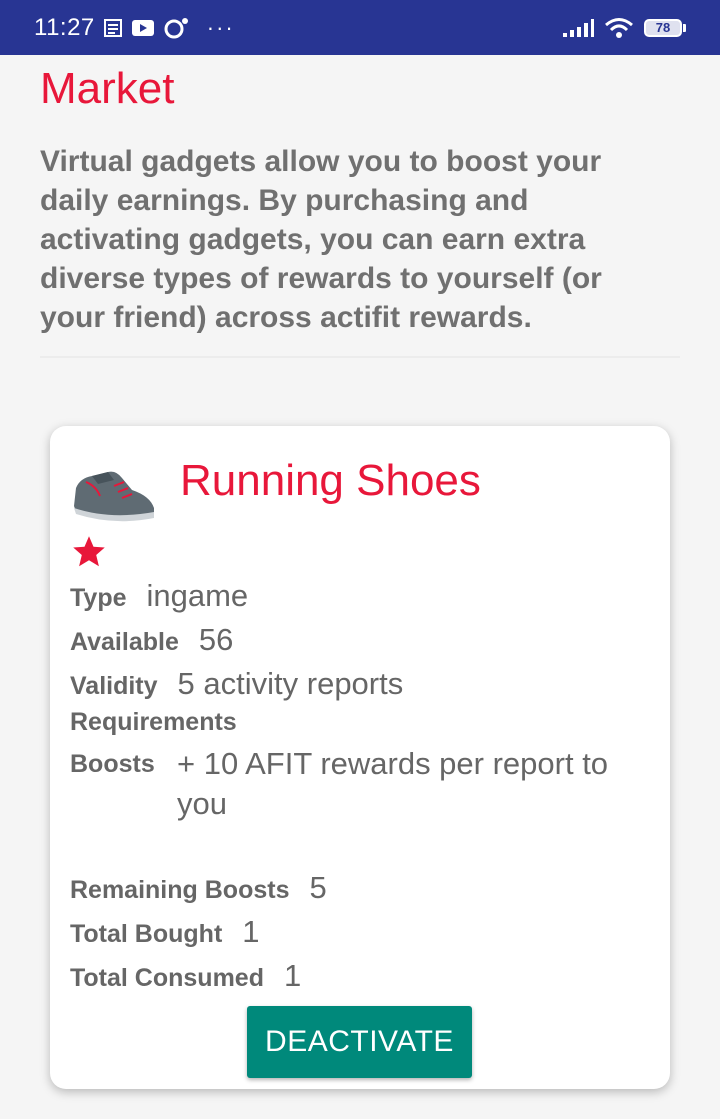  What do you see at coordinates (220, 27) in the screenshot?
I see `more-dots-icon: ···` at bounding box center [220, 27].